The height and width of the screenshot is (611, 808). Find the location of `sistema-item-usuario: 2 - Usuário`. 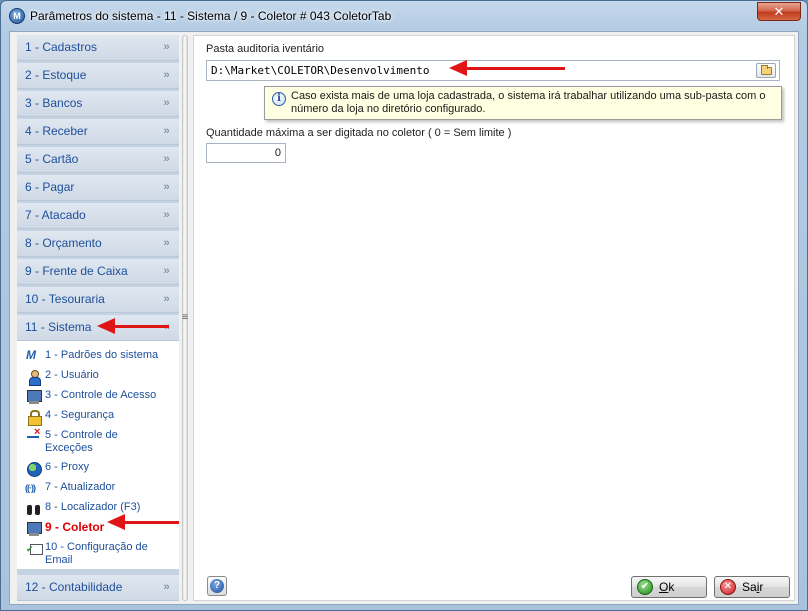

sistema-item-usuario: 2 - Usuário is located at coordinates (93, 377).